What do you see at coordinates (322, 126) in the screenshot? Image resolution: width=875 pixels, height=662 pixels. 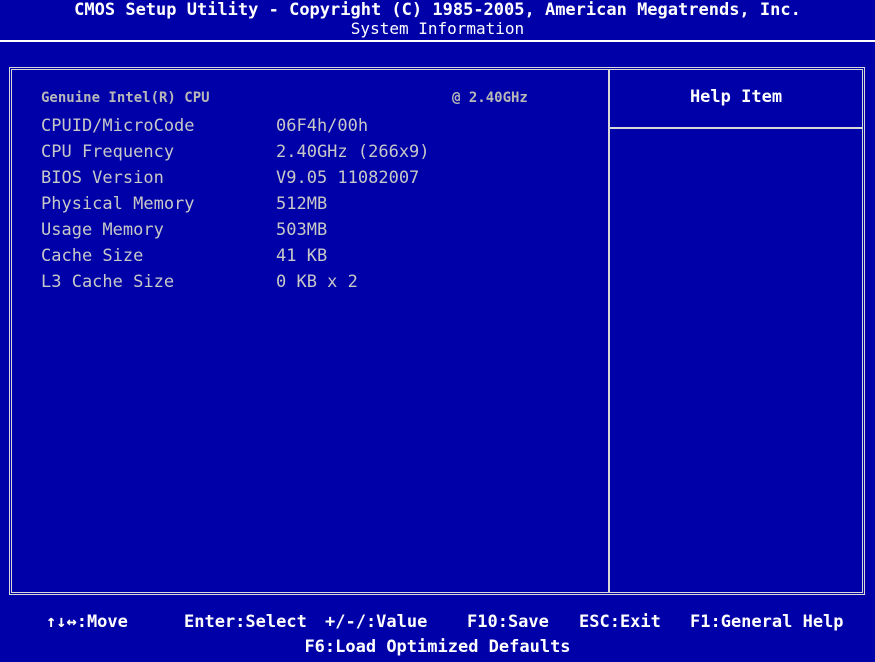 I see `info-value: 06F4h/00h` at bounding box center [322, 126].